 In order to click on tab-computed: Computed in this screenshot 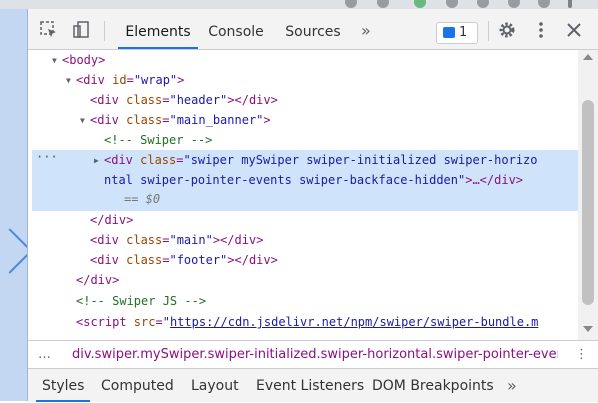, I will do `click(137, 385)`.